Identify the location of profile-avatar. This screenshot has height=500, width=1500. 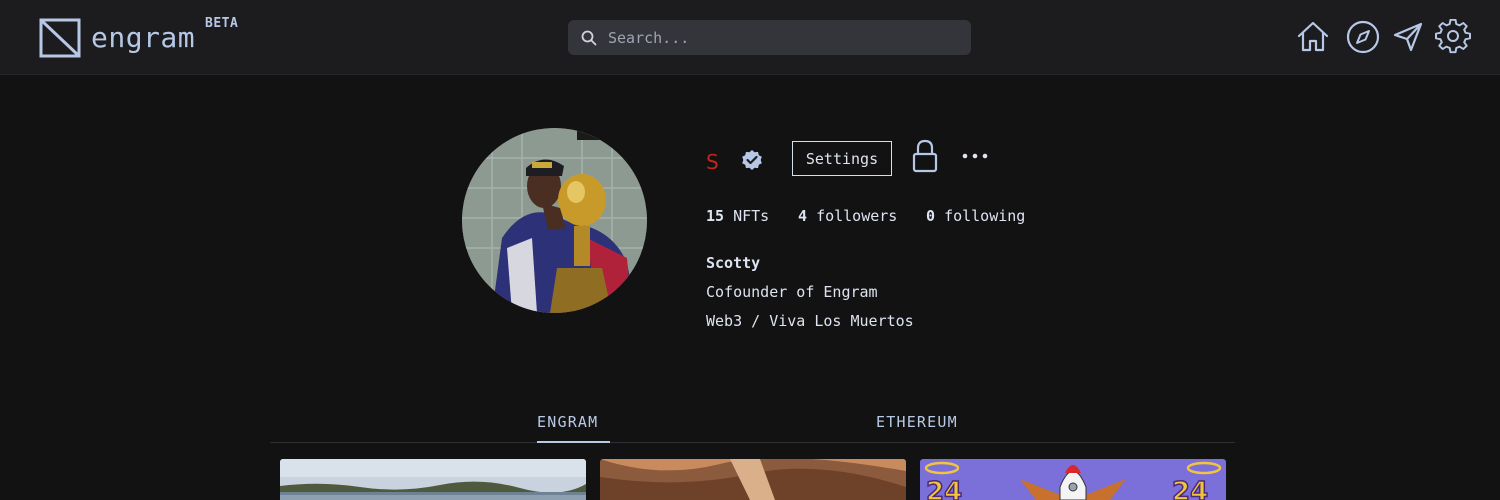
(554, 220).